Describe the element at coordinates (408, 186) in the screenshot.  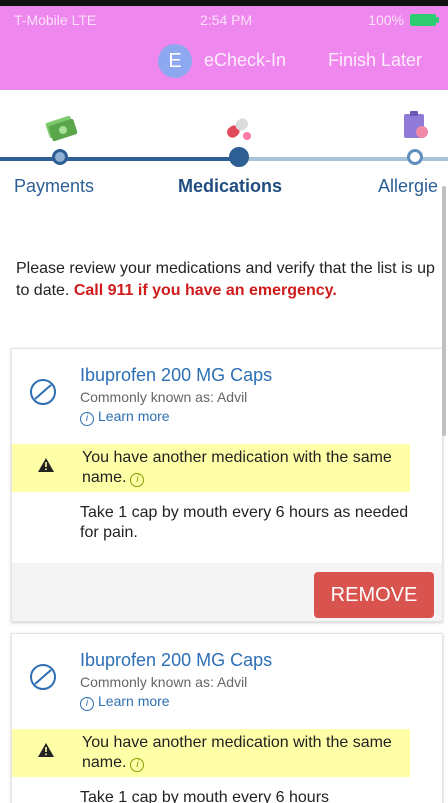
I see `step-label-allergies: Allergie` at that location.